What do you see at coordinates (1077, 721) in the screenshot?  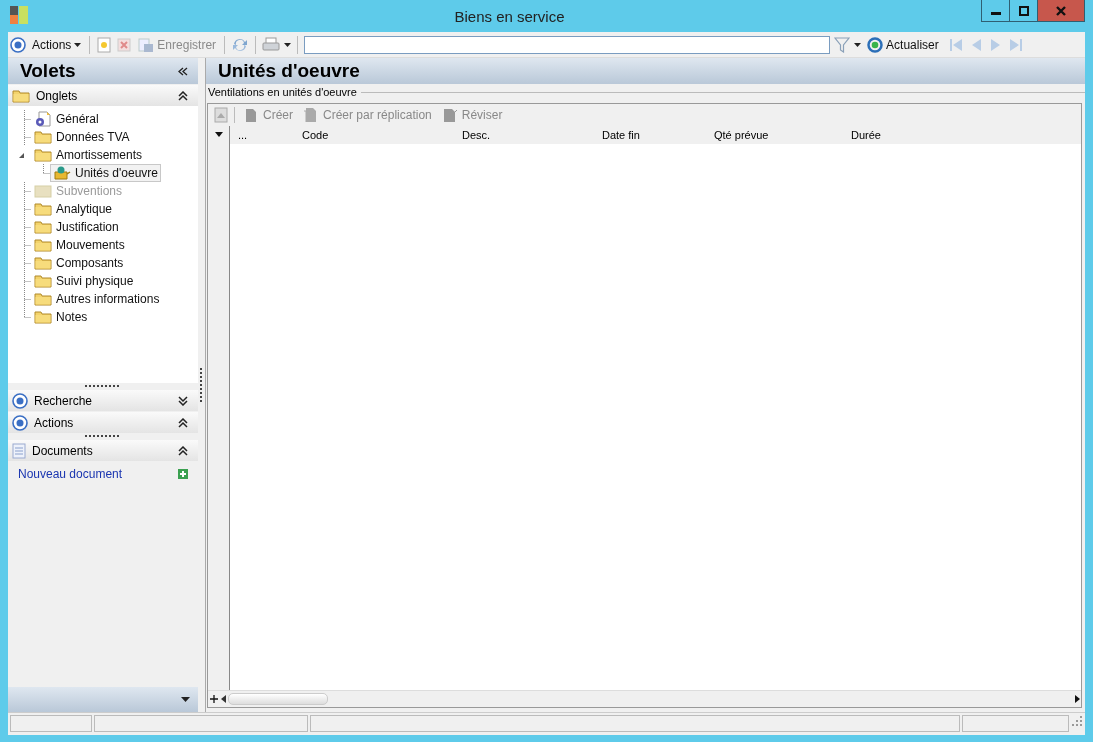 I see `resize-grip-icon` at bounding box center [1077, 721].